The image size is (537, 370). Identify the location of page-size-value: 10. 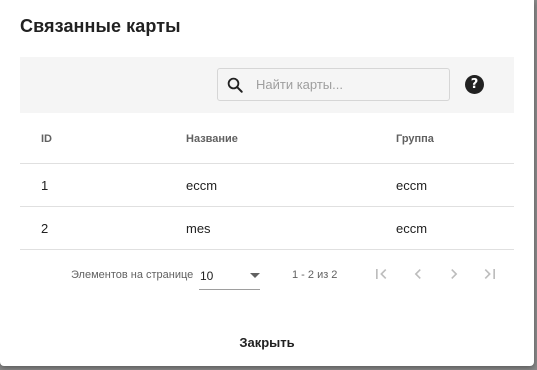
(207, 276).